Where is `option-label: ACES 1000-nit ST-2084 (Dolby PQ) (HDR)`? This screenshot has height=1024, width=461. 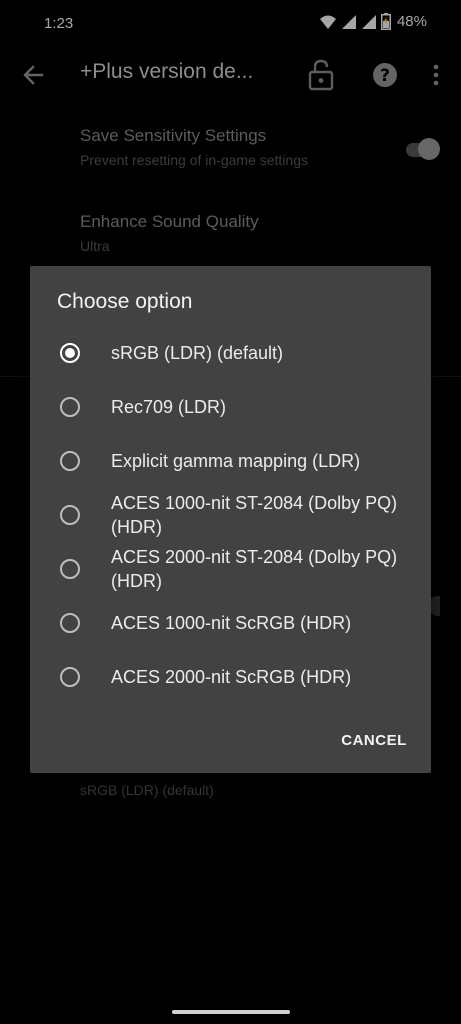
option-label: ACES 1000-nit ST-2084 (Dolby PQ) (HDR) is located at coordinates (254, 515).